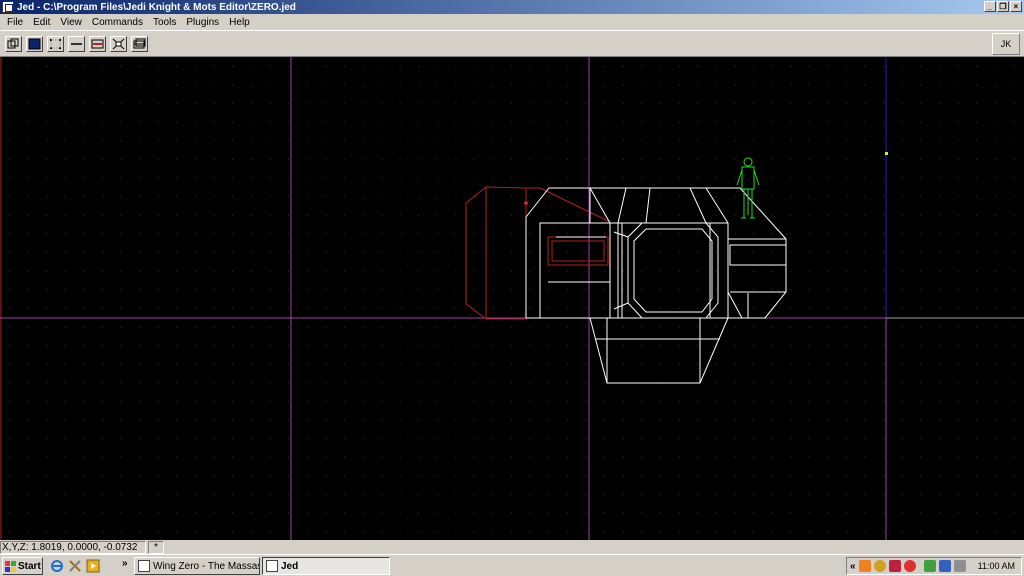 The width and height of the screenshot is (1024, 576). Describe the element at coordinates (164, 22) in the screenshot. I see `menu-tools: Tools` at that location.